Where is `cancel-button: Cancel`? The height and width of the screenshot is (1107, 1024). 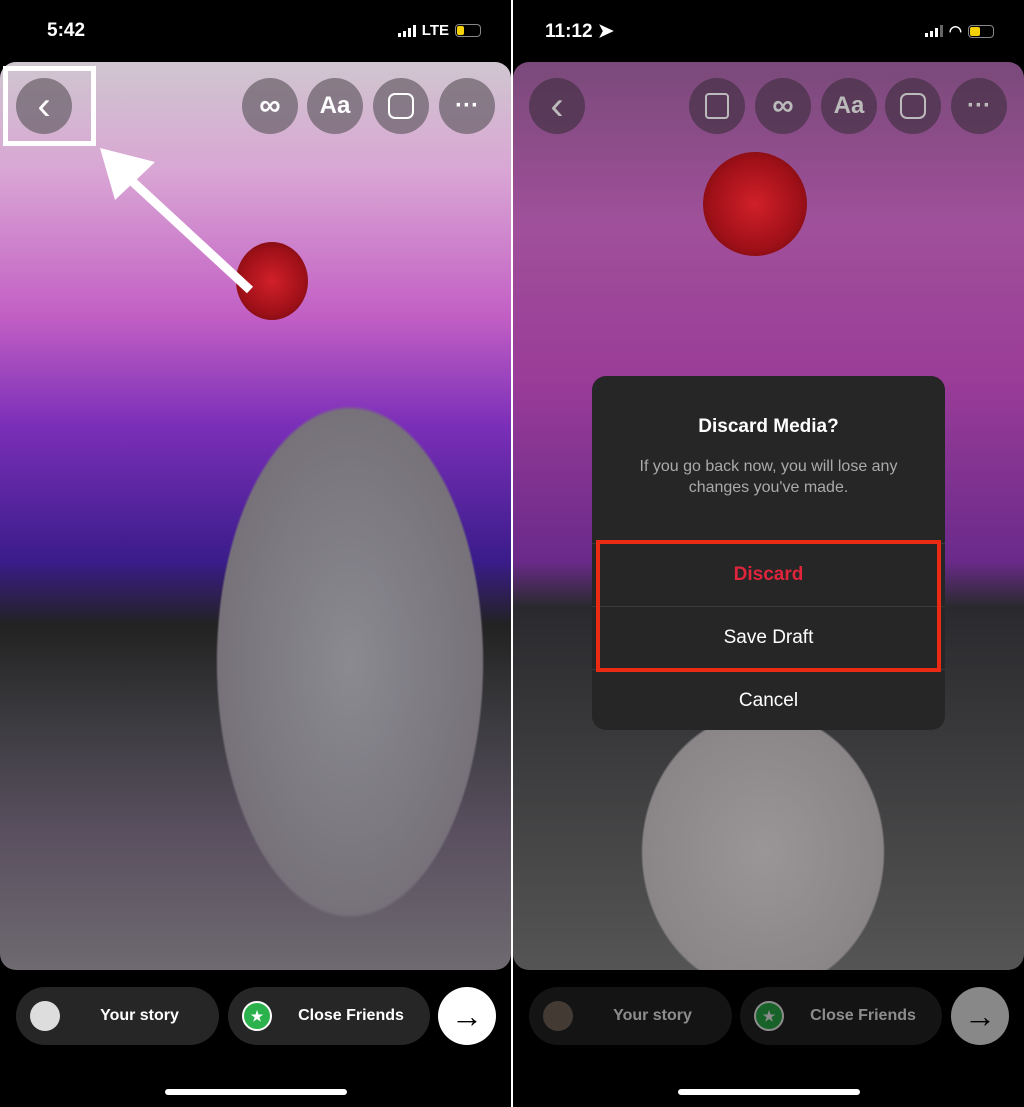 cancel-button: Cancel is located at coordinates (768, 700).